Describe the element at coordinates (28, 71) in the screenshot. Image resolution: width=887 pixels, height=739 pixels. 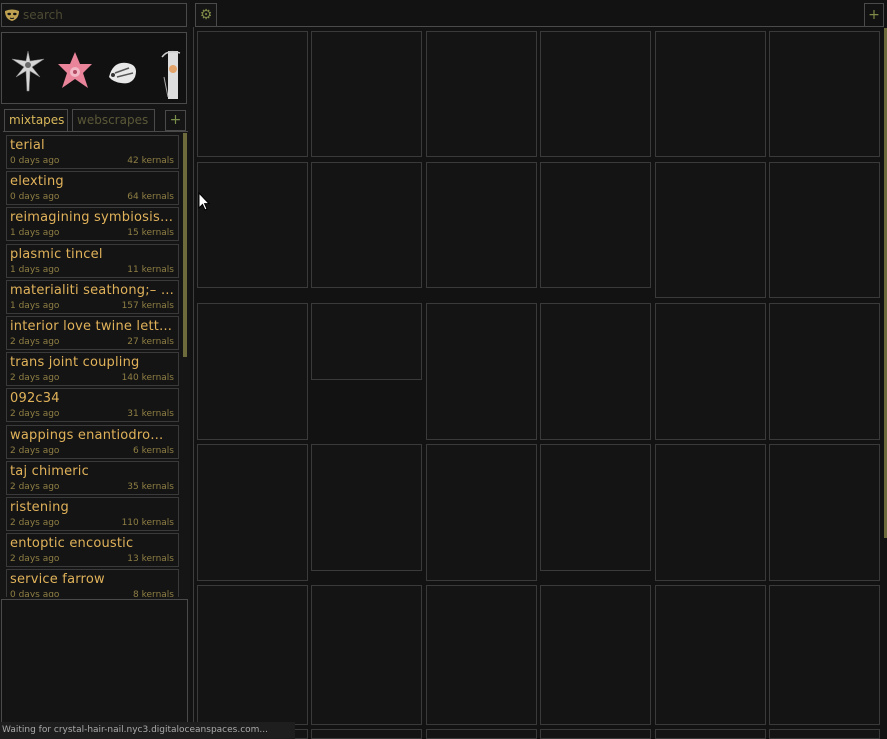
I see `winged-figure-image` at that location.